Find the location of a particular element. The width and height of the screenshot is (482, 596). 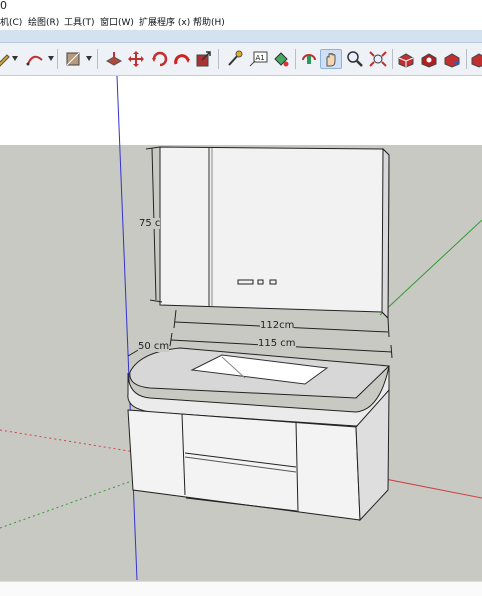

menu-tools: 工具(T) is located at coordinates (79, 21).